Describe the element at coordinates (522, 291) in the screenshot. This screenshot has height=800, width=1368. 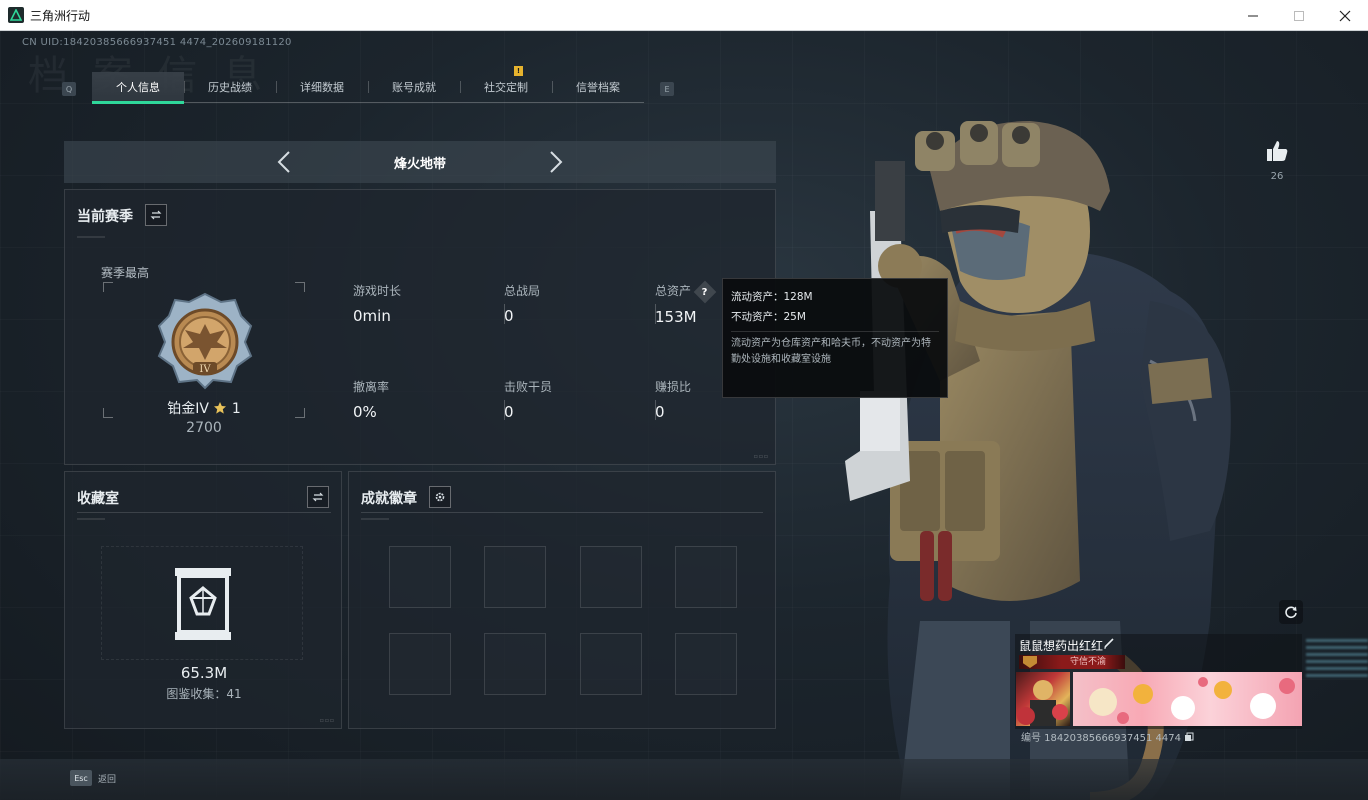
I see `stat-label: 总战局` at that location.